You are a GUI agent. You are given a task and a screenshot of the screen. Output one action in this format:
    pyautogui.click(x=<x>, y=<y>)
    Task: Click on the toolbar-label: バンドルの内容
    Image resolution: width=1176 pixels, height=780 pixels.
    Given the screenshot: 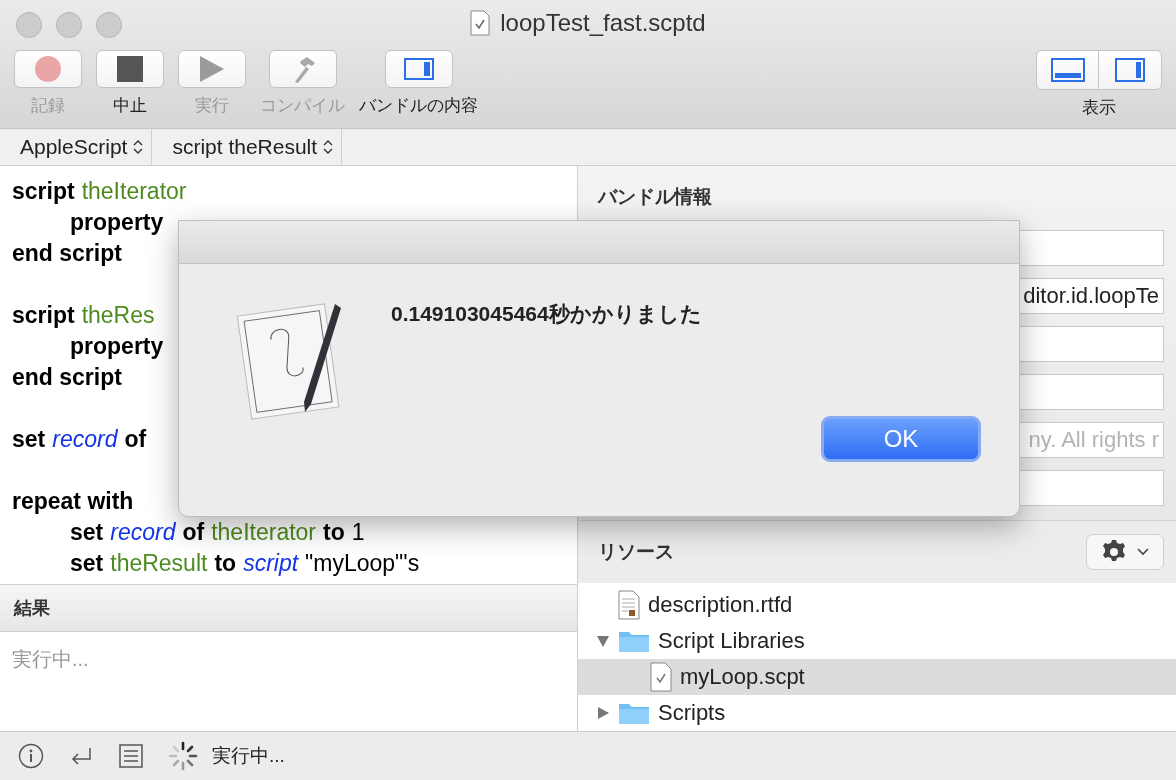 What is the action you would take?
    pyautogui.click(x=418, y=106)
    